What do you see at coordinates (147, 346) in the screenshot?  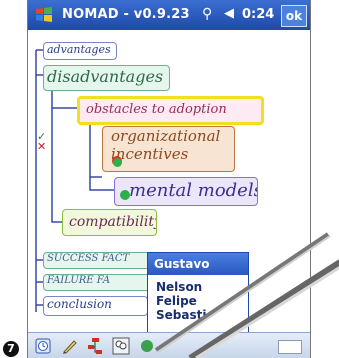 I see `users-icon` at bounding box center [147, 346].